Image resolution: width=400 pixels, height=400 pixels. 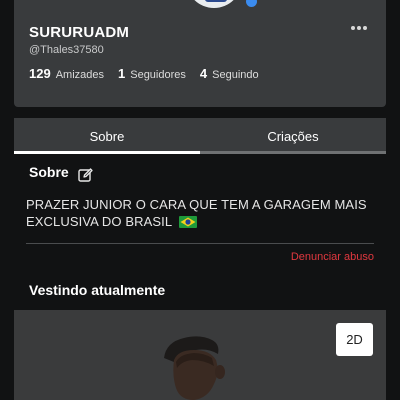 I want to click on wearing-heading: Vestindo atualmente, so click(x=97, y=290).